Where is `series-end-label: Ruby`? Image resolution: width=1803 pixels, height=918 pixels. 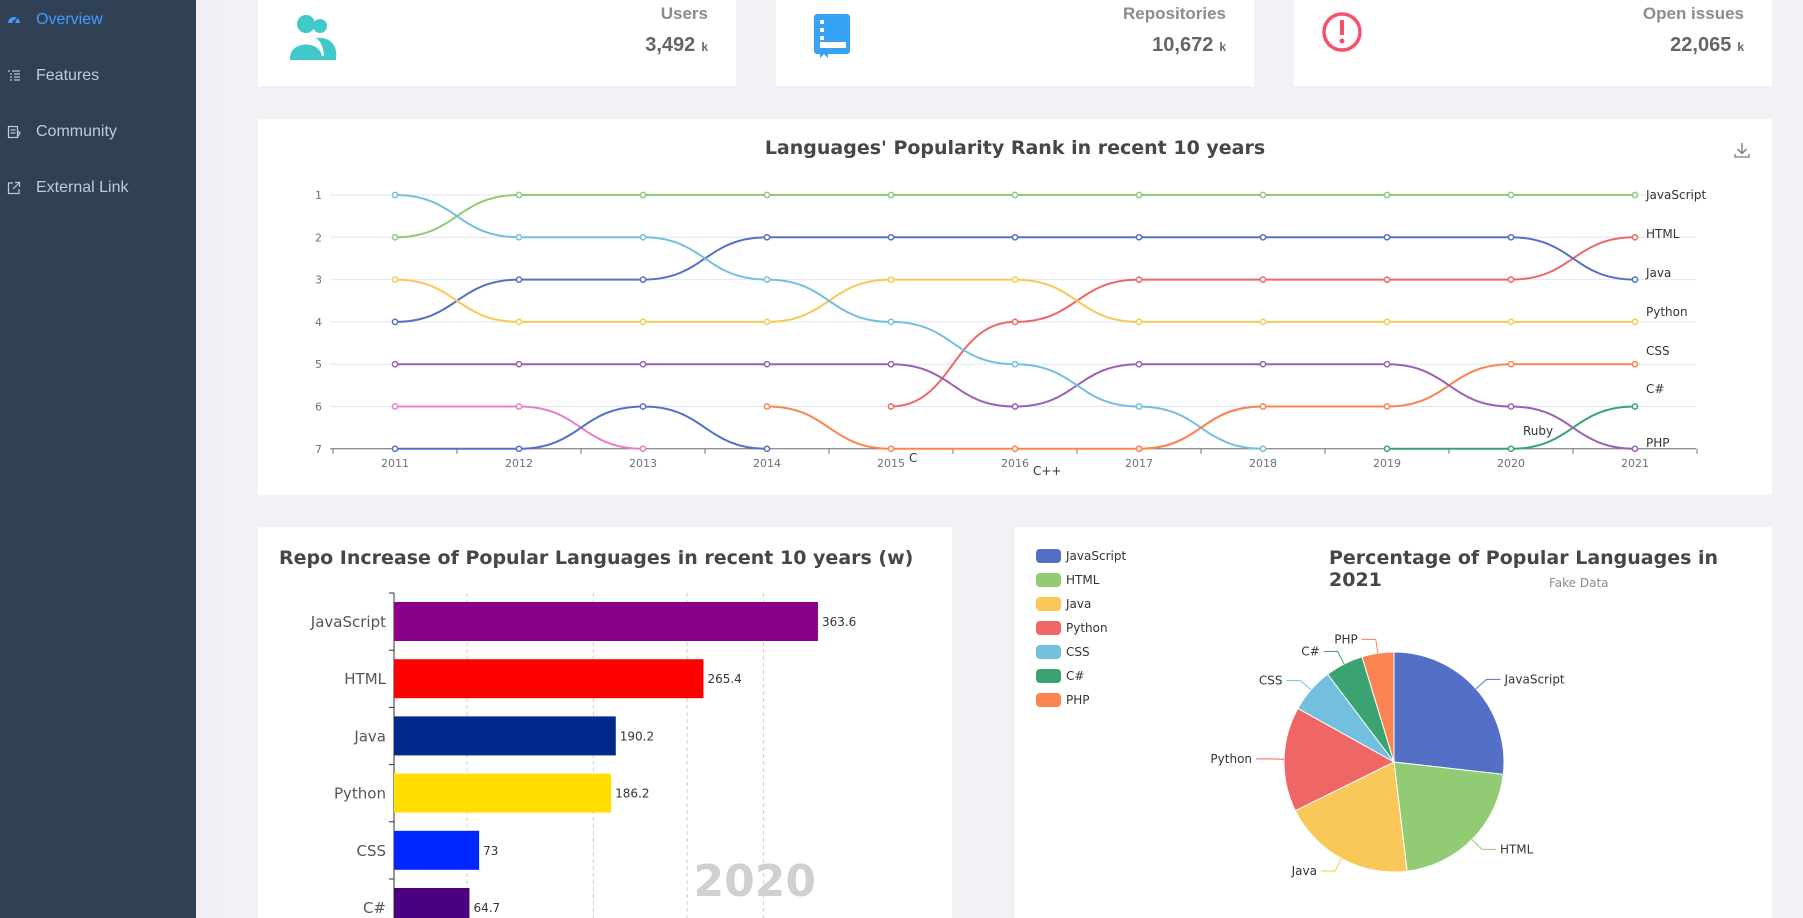 series-end-label: Ruby is located at coordinates (1538, 431).